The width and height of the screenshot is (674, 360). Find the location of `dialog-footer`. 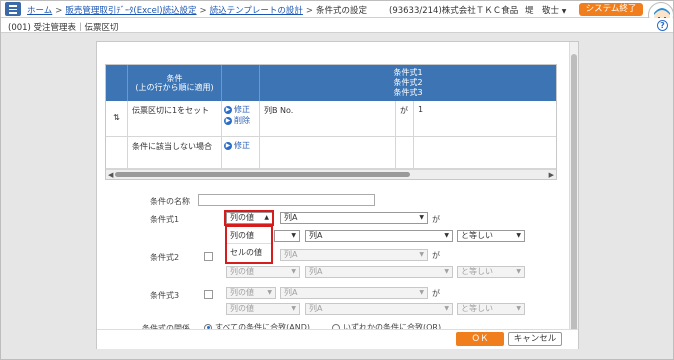

dialog-footer is located at coordinates (337, 339).